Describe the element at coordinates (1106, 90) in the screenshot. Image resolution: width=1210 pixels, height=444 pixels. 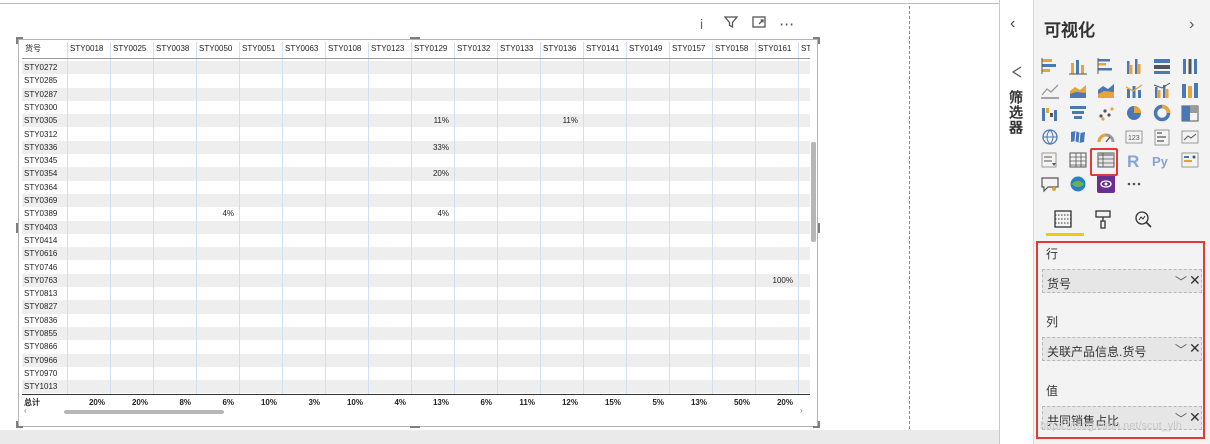
I see `stacked-area-icon` at that location.